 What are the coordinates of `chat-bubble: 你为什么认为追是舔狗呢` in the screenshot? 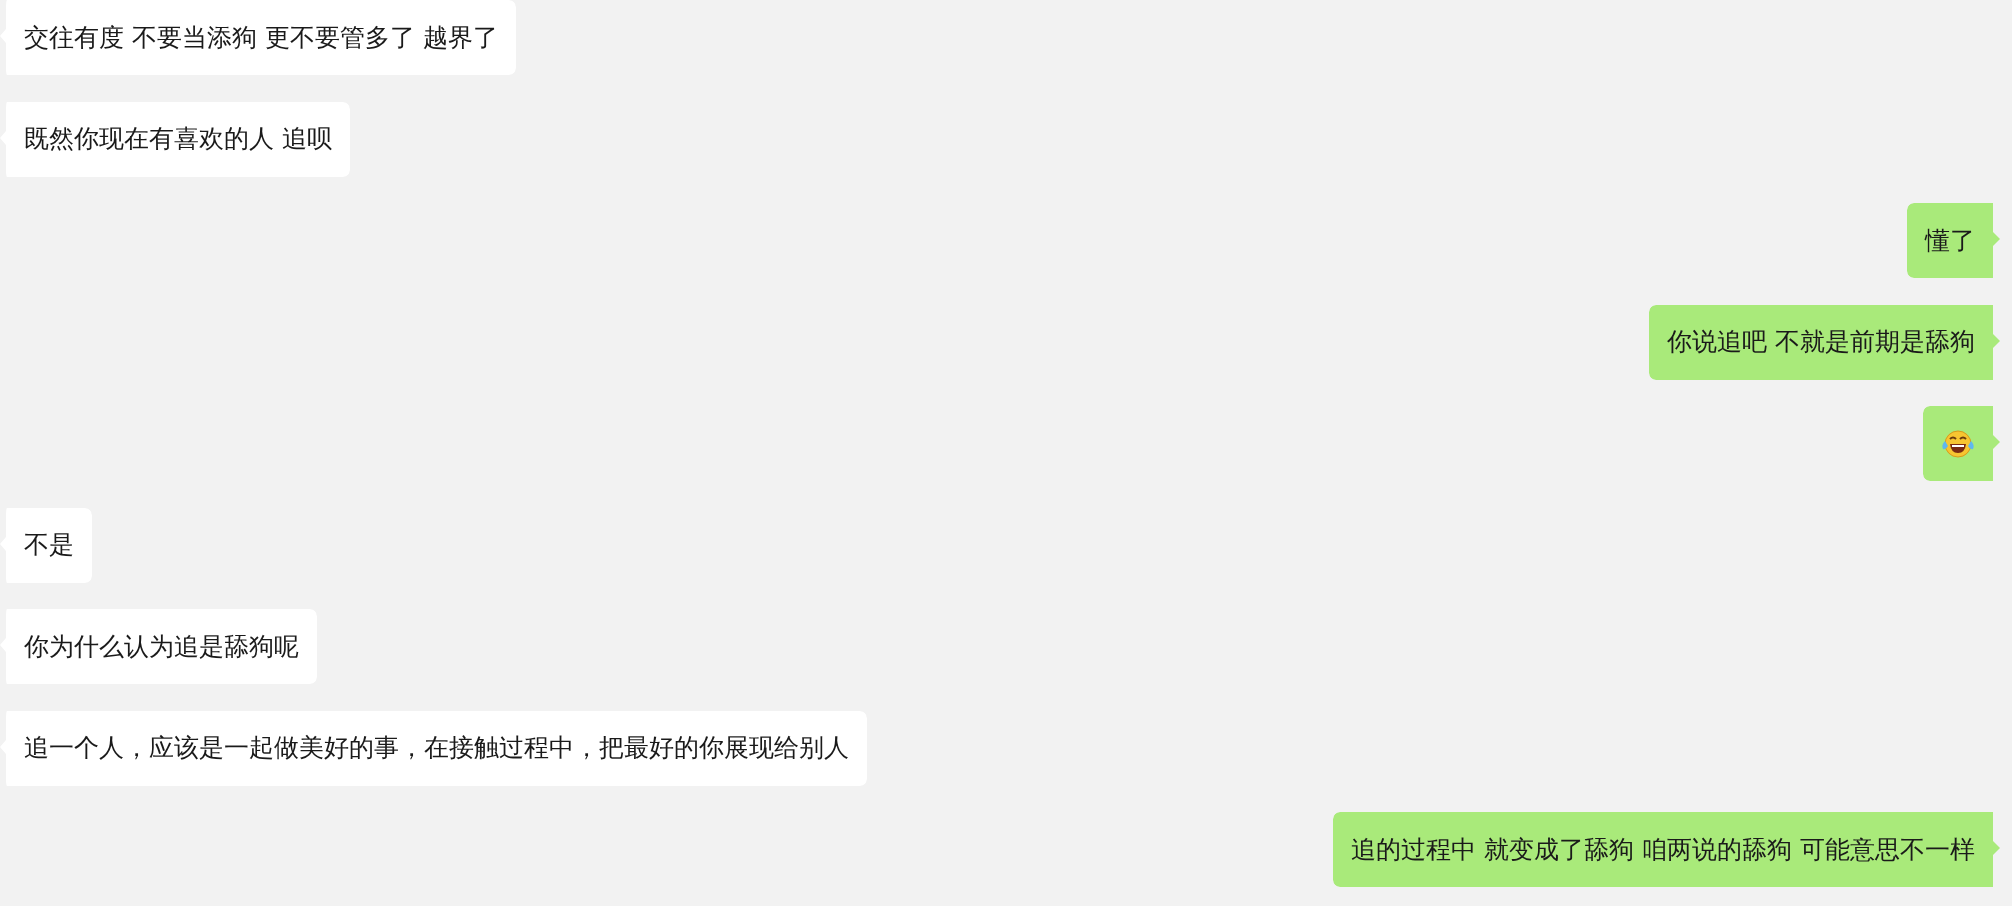 It's located at (158, 646).